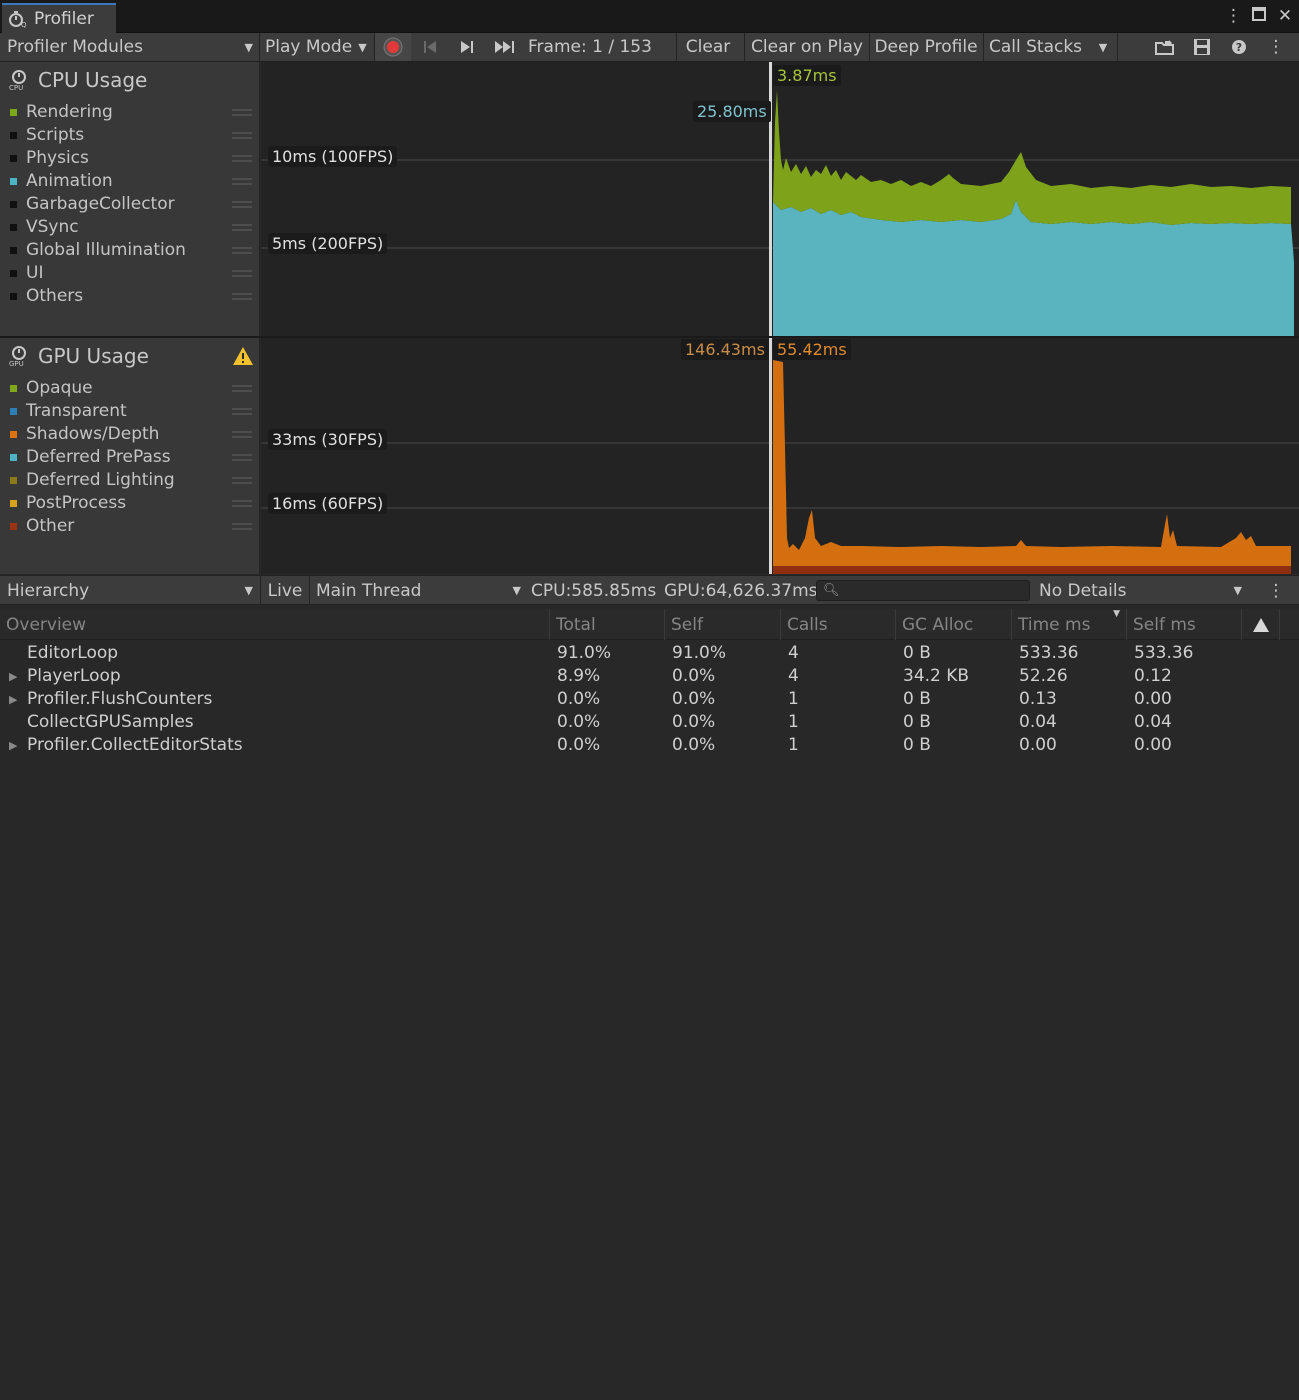  What do you see at coordinates (649, 721) in the screenshot?
I see `table-row: CollectGPUSamples 0.0% 0.0% 1 0 B 0.04 0.04` at bounding box center [649, 721].